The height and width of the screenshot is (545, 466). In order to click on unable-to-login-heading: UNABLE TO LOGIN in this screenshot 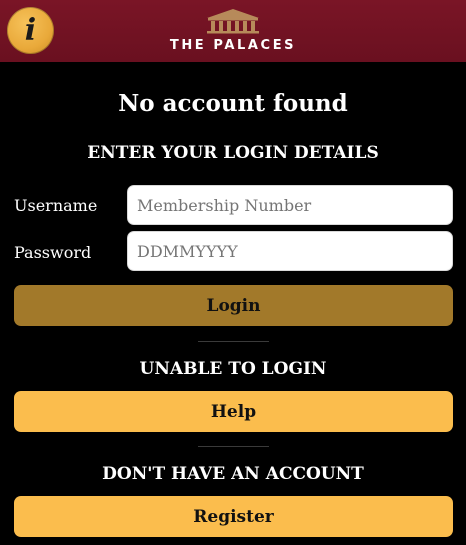, I will do `click(233, 369)`.